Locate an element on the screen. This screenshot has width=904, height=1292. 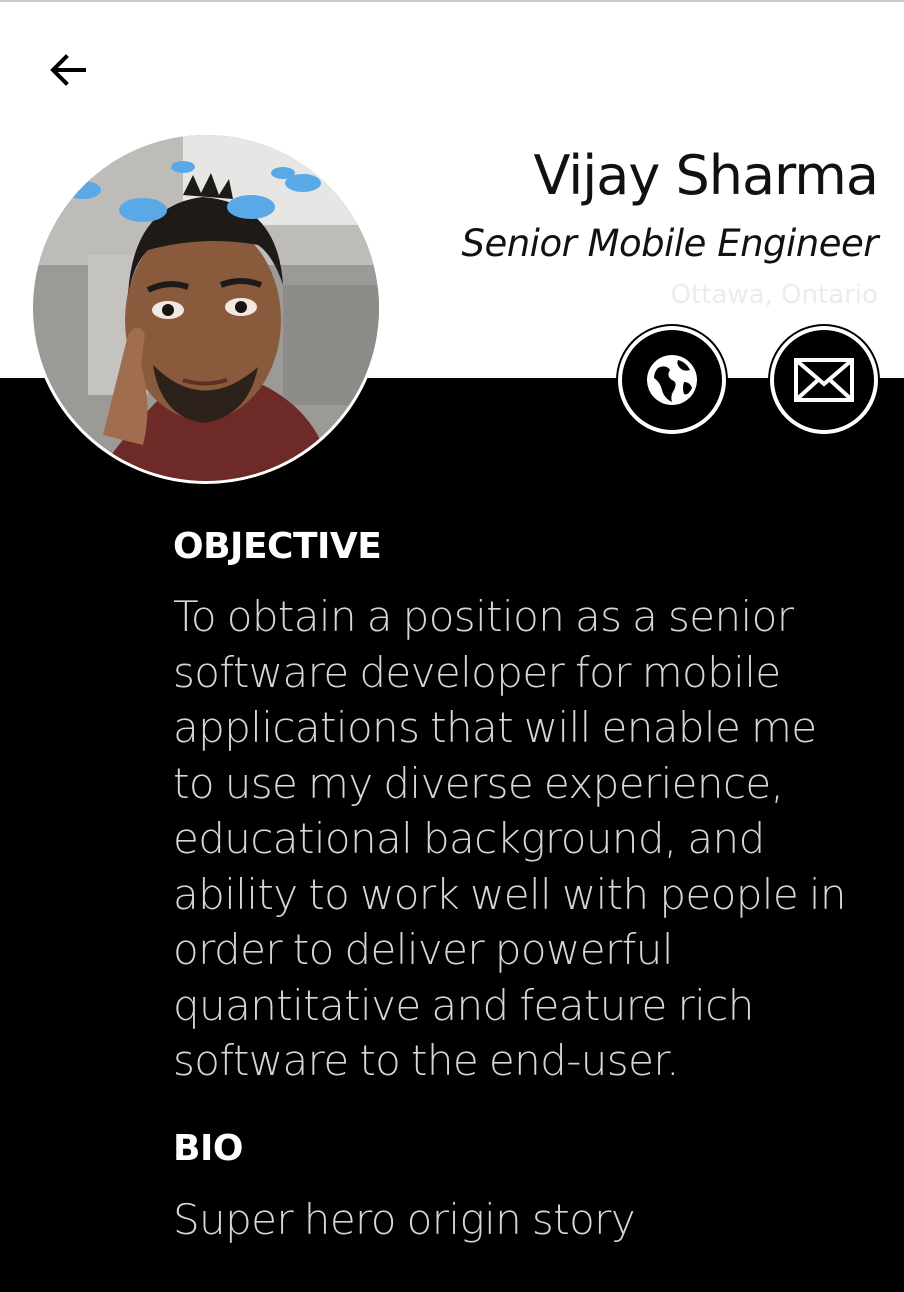
avatar-photo is located at coordinates (206, 308).